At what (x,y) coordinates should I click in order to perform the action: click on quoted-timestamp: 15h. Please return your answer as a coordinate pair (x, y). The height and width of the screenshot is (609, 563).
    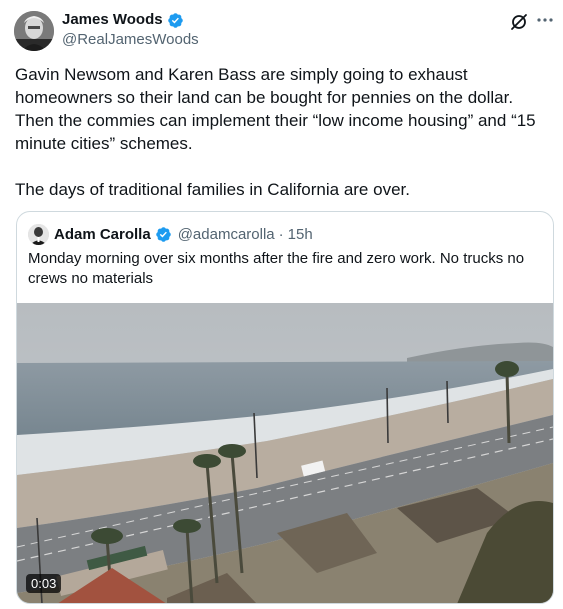
    Looking at the image, I should click on (300, 234).